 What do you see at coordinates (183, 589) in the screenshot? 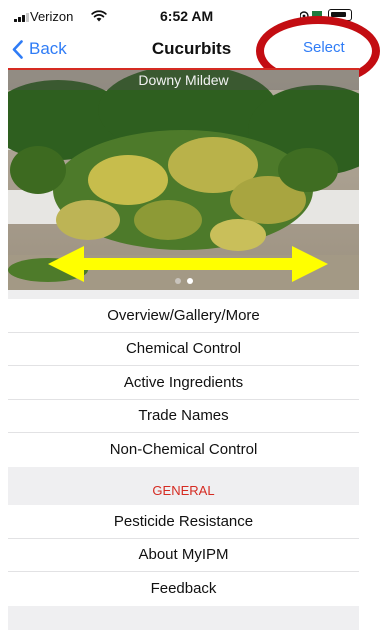
I see `menu-item-feedback: Feedback` at bounding box center [183, 589].